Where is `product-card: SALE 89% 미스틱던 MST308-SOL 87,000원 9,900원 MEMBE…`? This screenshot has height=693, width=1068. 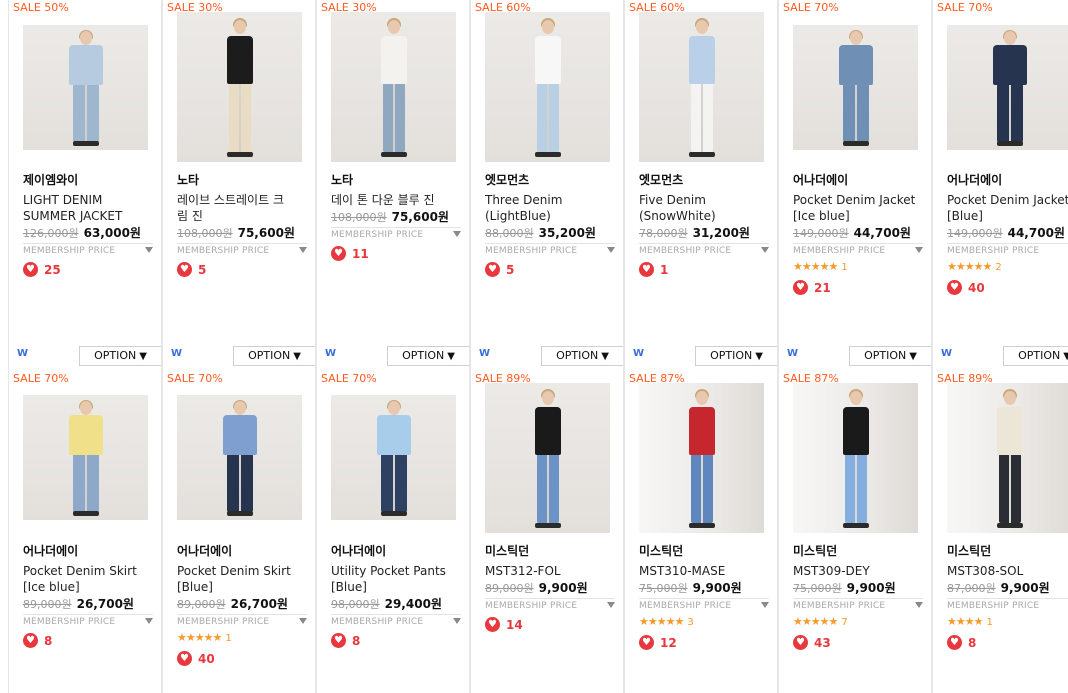 product-card: SALE 89% 미스틱던 MST308-SOL 87,000원 9,900원 MEMBE… is located at coordinates (1000, 532).